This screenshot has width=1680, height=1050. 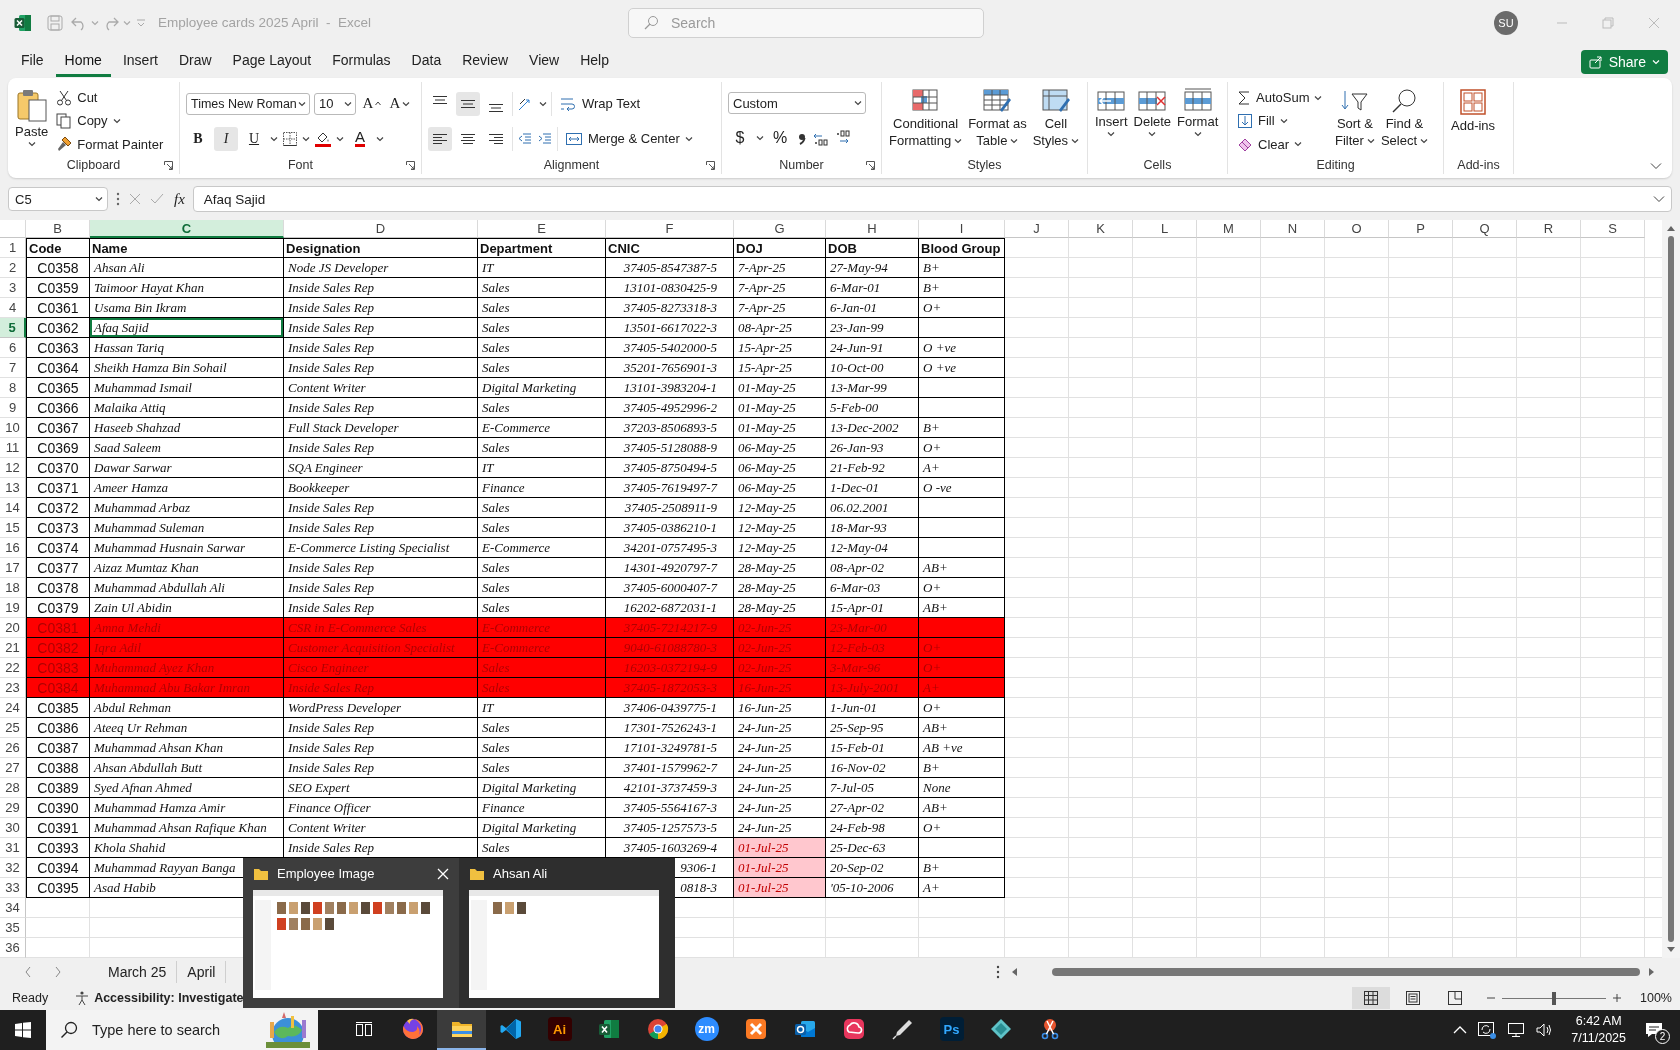 What do you see at coordinates (1229, 229) in the screenshot?
I see `column-letter: M` at bounding box center [1229, 229].